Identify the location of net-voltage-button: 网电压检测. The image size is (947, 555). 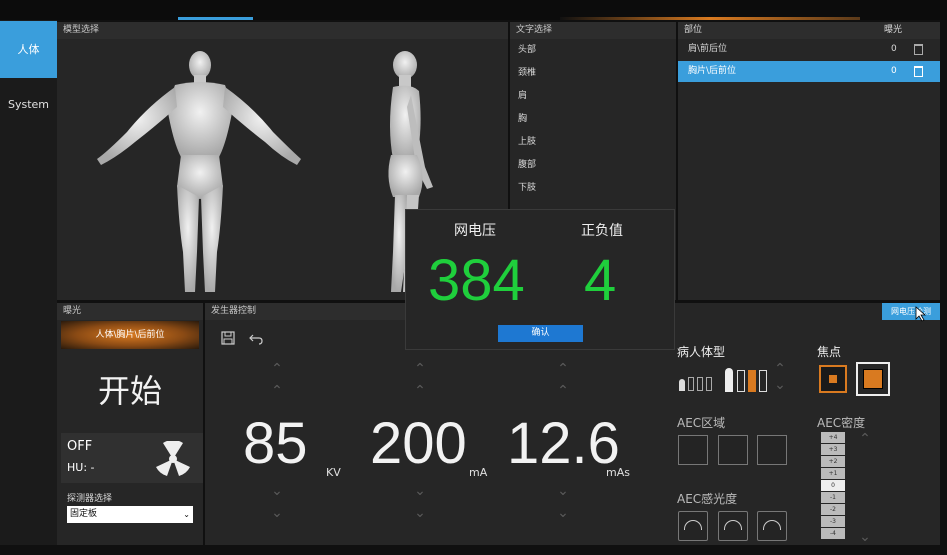
(911, 311).